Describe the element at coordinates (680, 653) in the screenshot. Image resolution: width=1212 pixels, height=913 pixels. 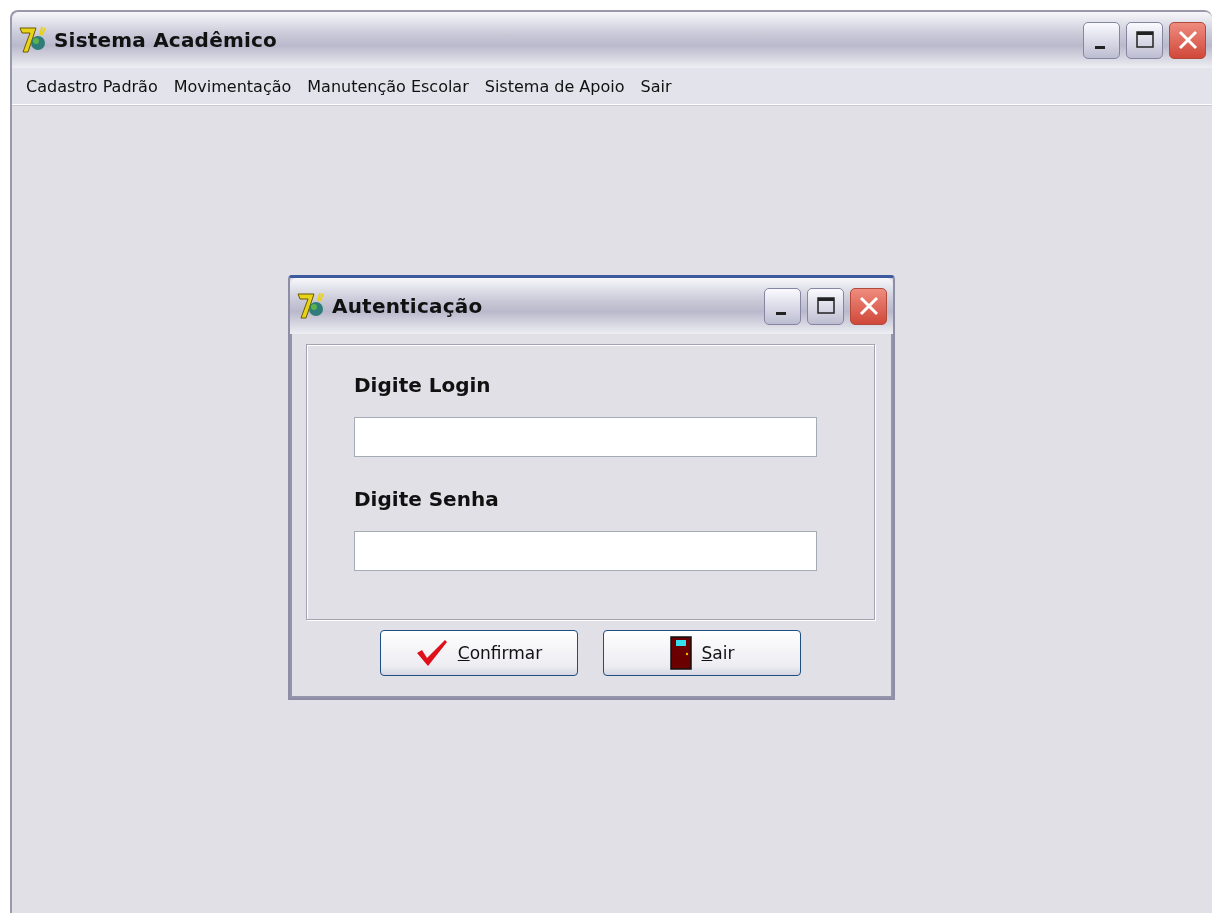
I see `door-icon` at that location.